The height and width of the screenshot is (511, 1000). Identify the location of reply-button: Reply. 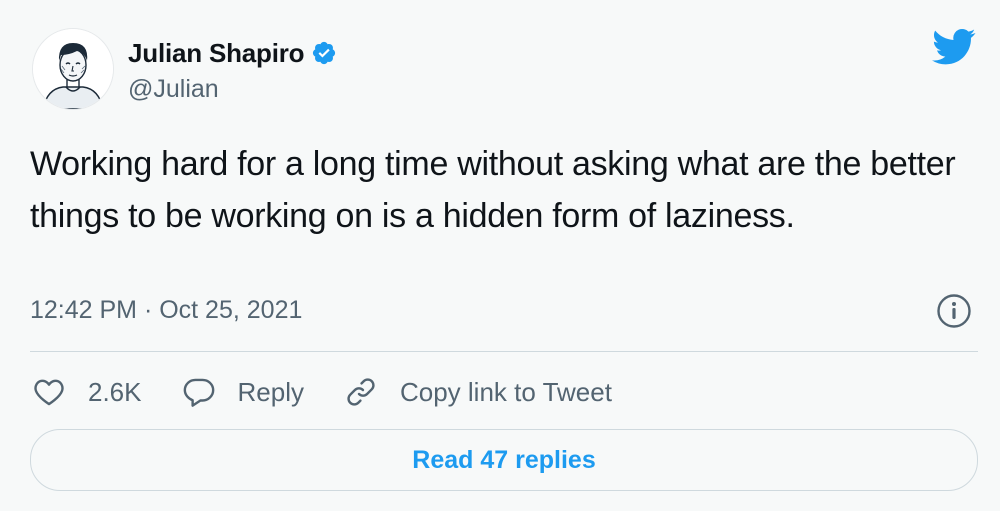
(243, 392).